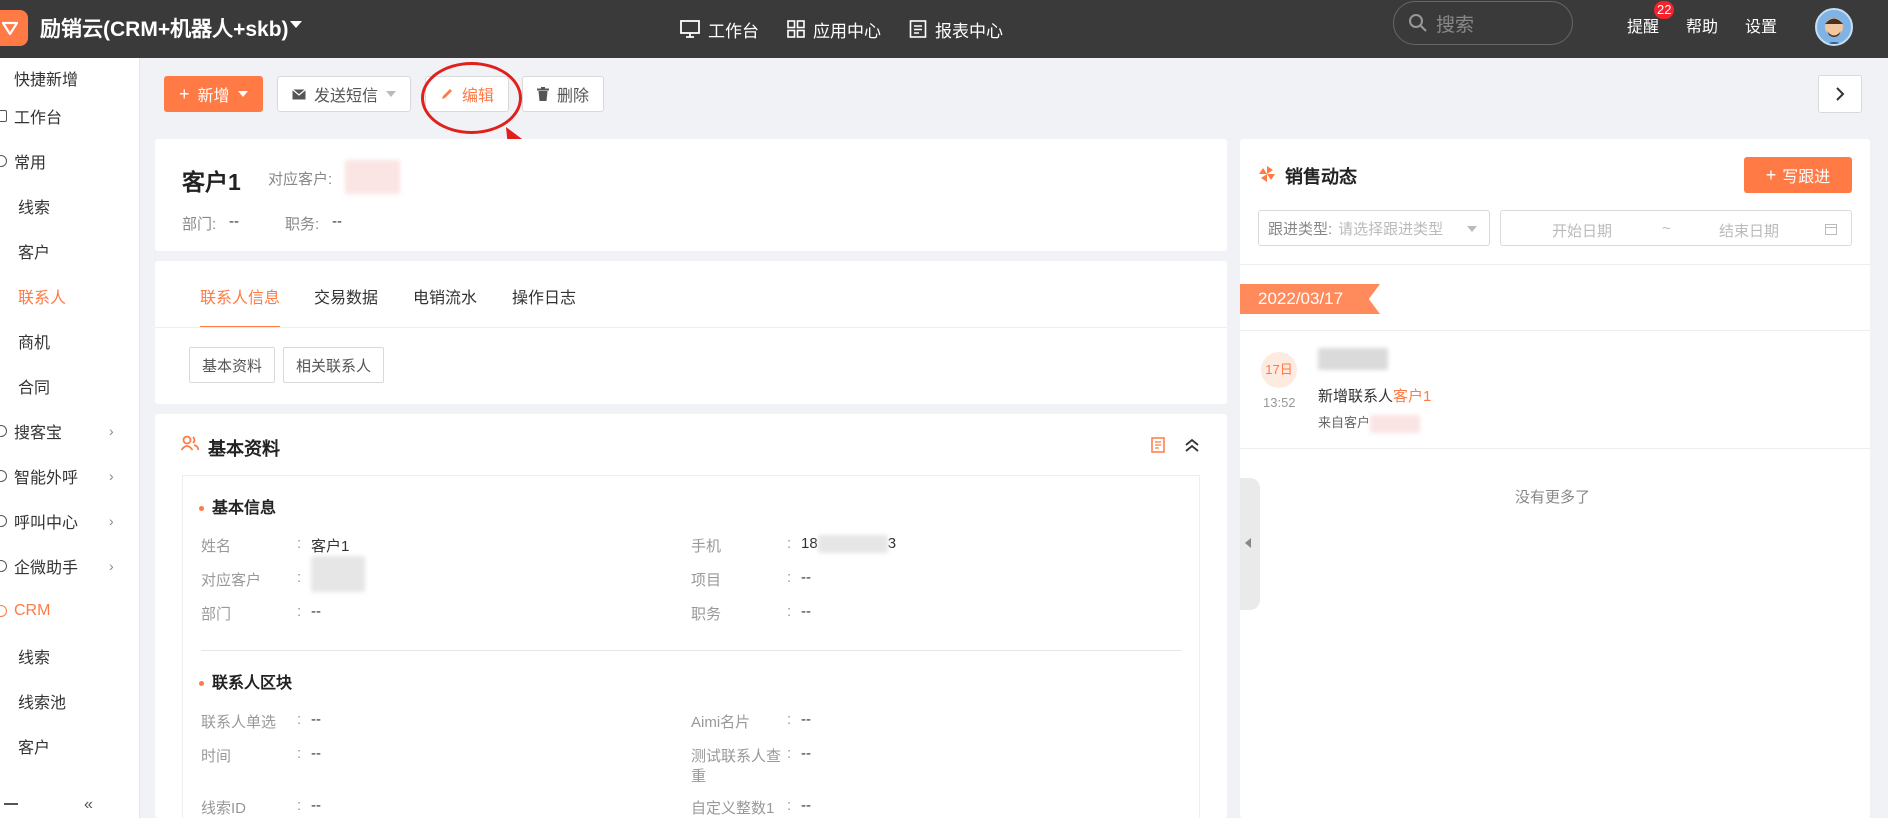 This screenshot has width=1888, height=818. What do you see at coordinates (721, 722) in the screenshot?
I see `aimi-card-label: Aimi名片` at bounding box center [721, 722].